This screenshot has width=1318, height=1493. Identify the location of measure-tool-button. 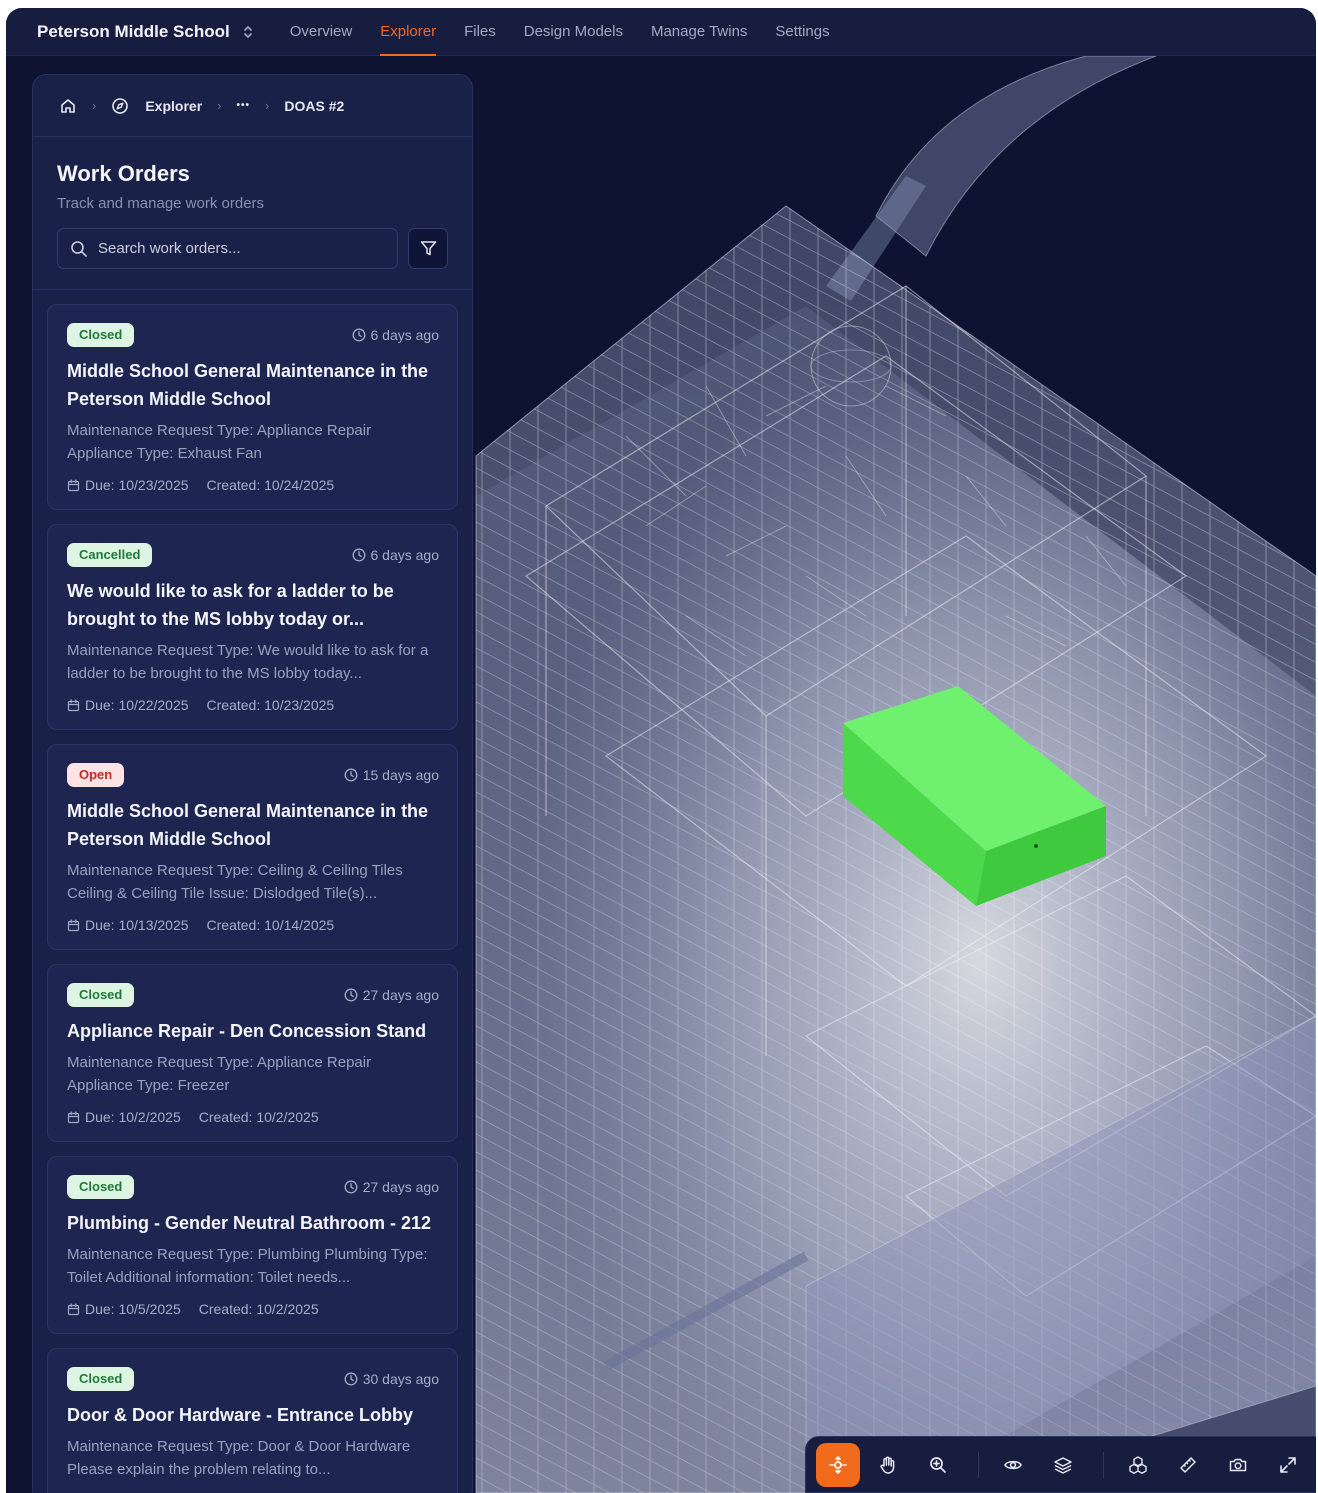
(1188, 1465).